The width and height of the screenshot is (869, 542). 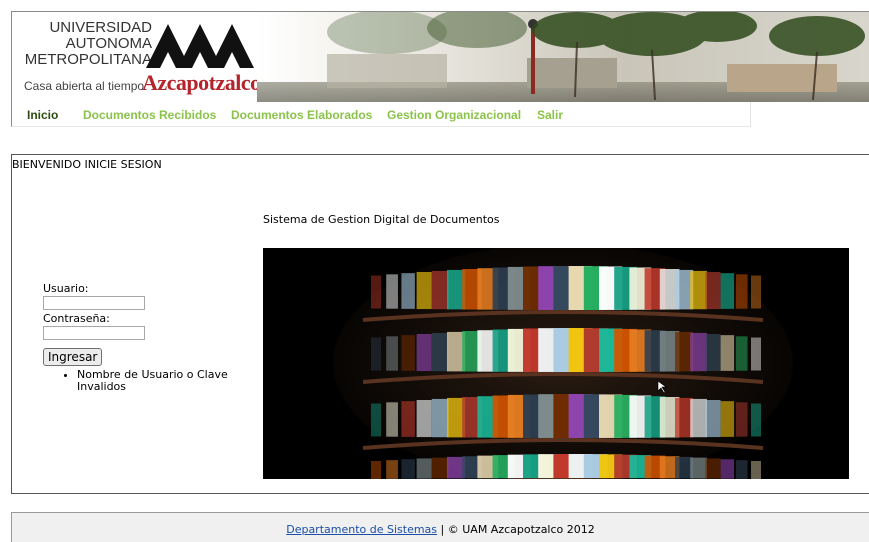 I want to click on username-input, so click(x=94, y=303).